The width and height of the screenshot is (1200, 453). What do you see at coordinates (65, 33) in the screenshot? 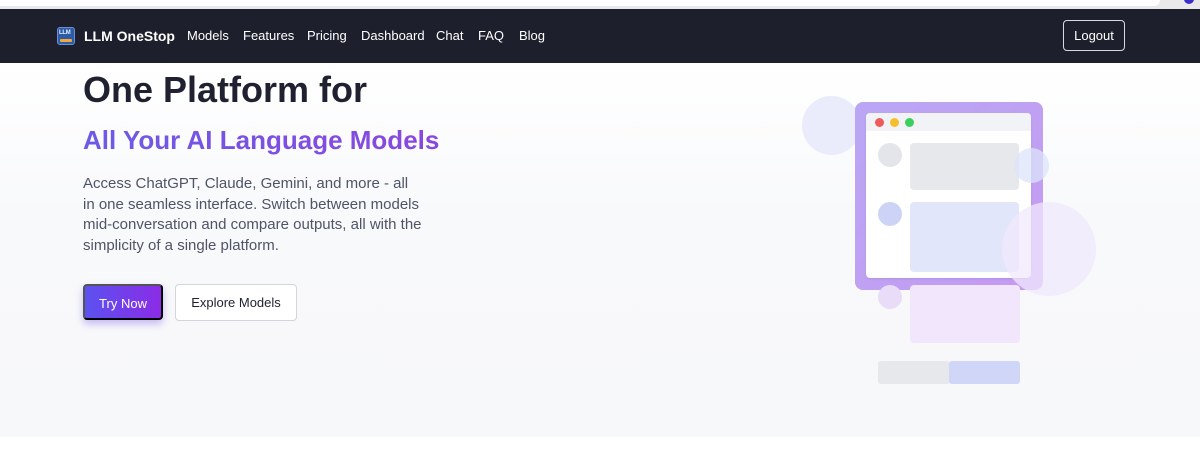
I see `logo-text: LLM` at bounding box center [65, 33].